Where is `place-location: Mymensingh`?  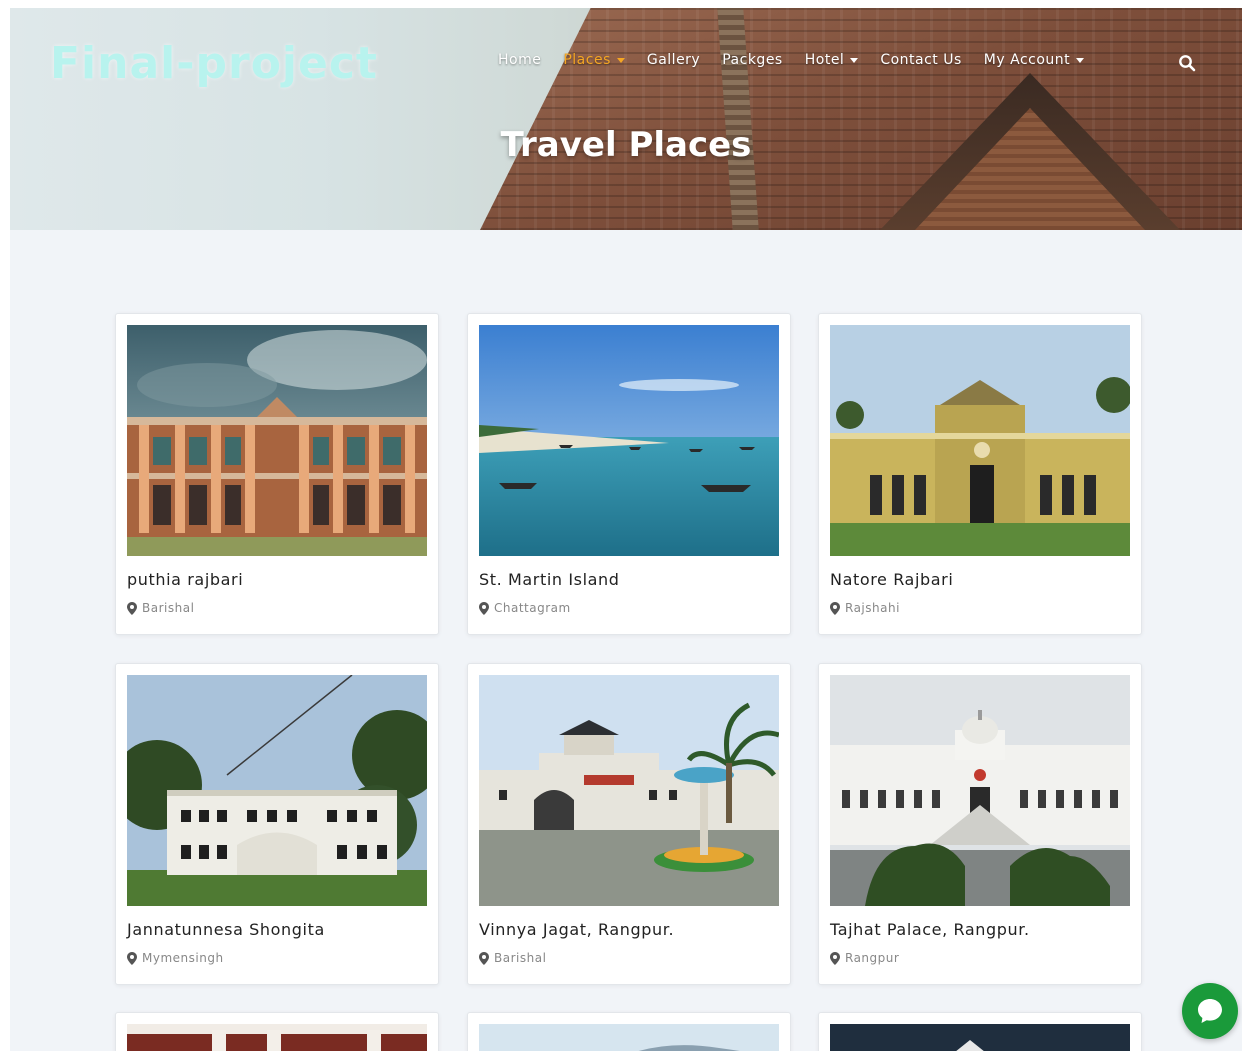 place-location: Mymensingh is located at coordinates (175, 958).